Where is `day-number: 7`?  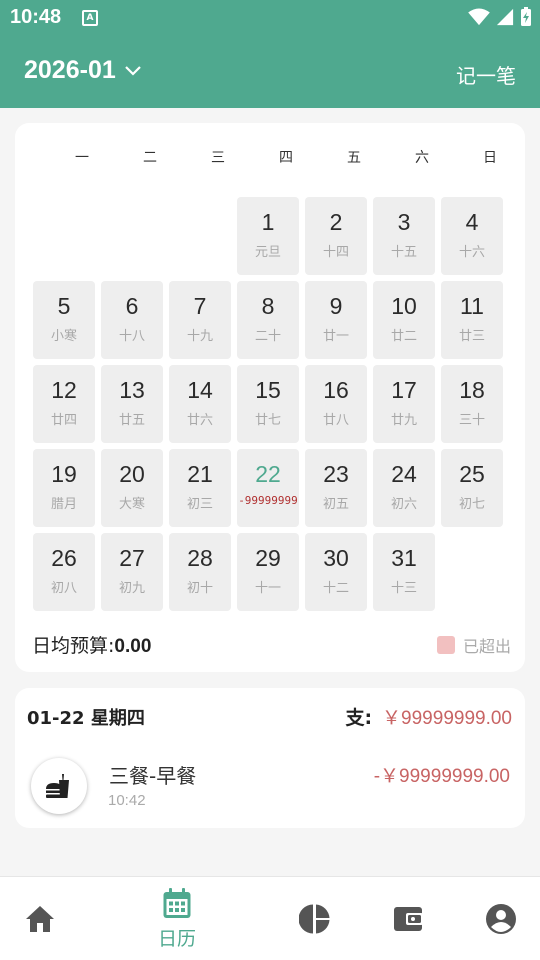
day-number: 7 is located at coordinates (200, 306).